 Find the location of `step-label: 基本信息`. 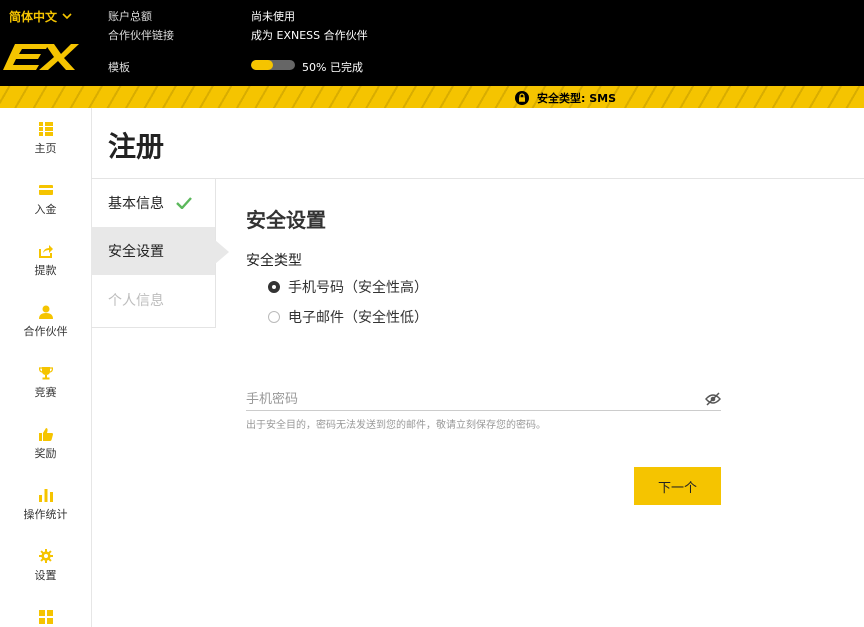

step-label: 基本信息 is located at coordinates (136, 204).